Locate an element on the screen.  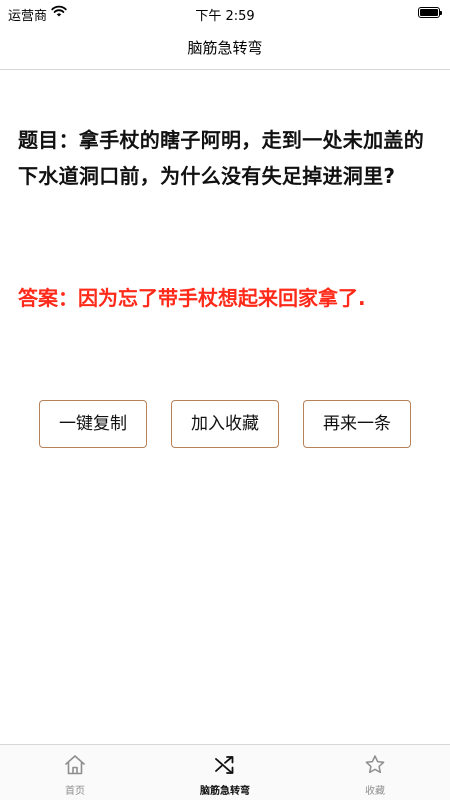
tab-favorites-label: 收藏 is located at coordinates (375, 791).